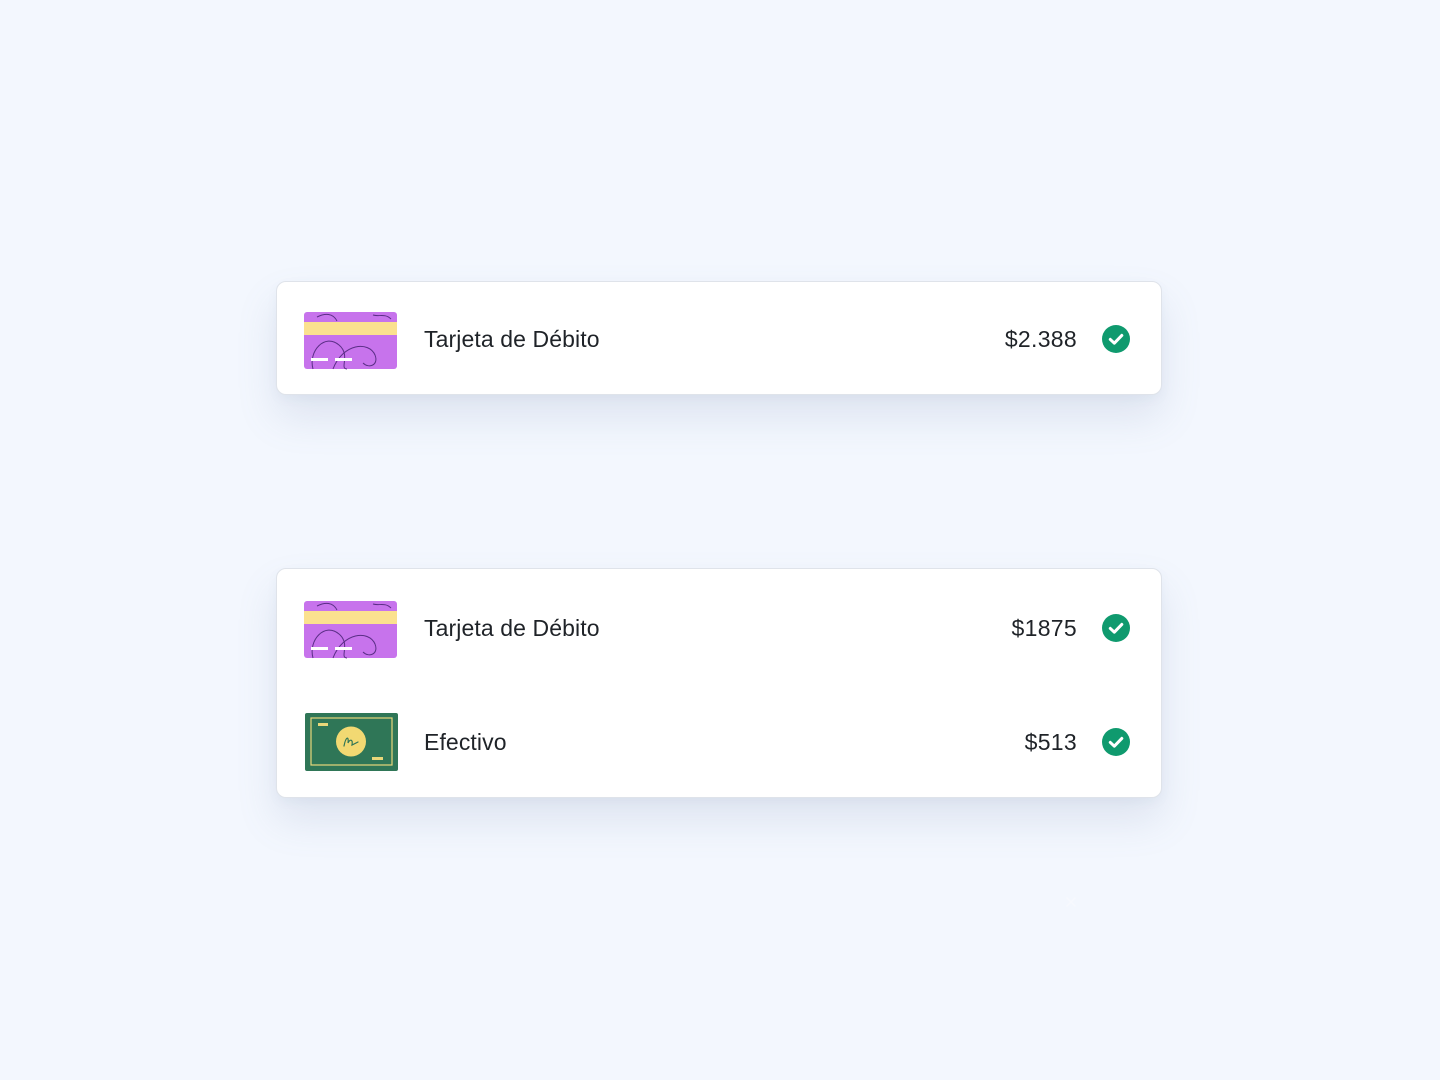  I want to click on payment-summary-card: Tarjeta de Débito $2.388, so click(719, 338).